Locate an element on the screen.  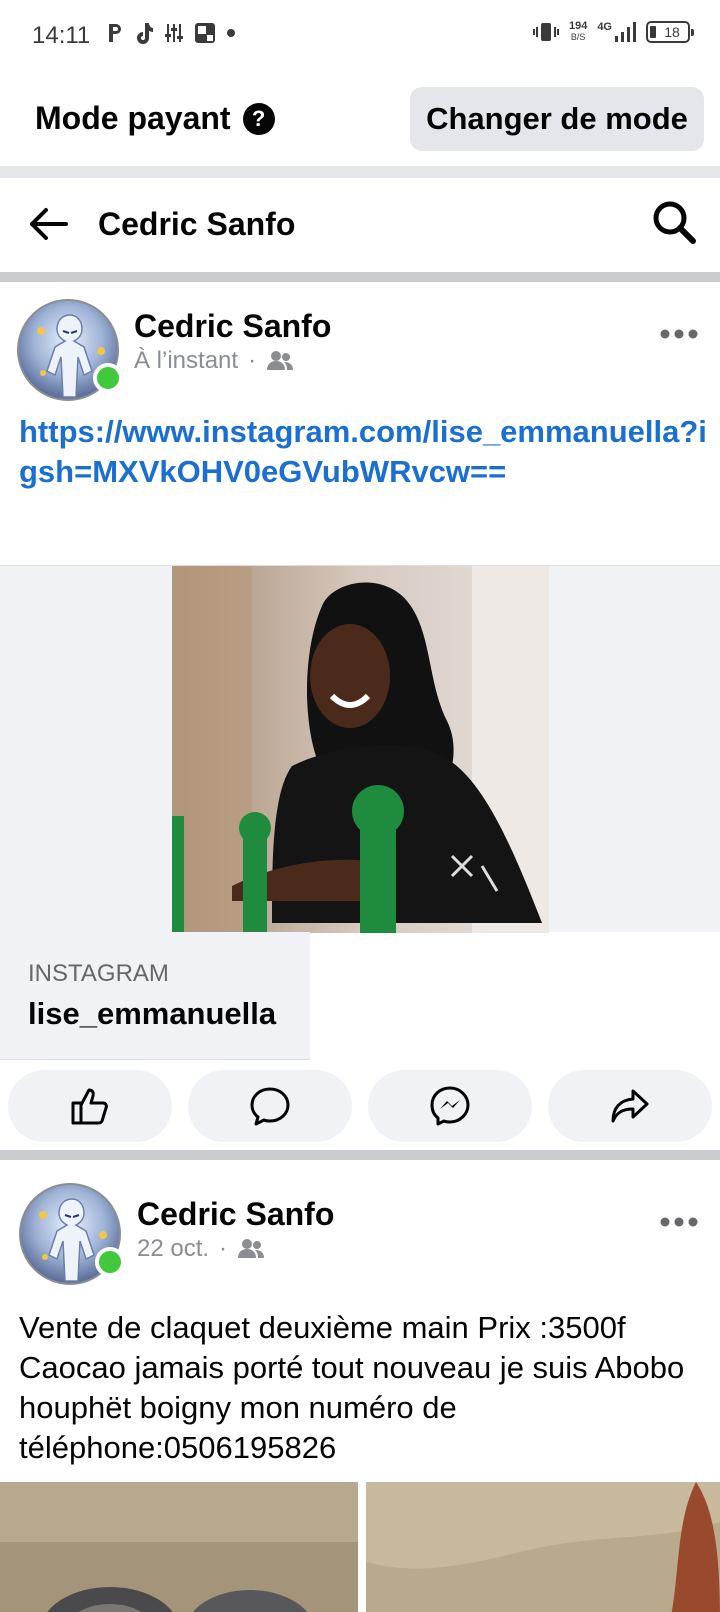
like-button is located at coordinates (90, 1106).